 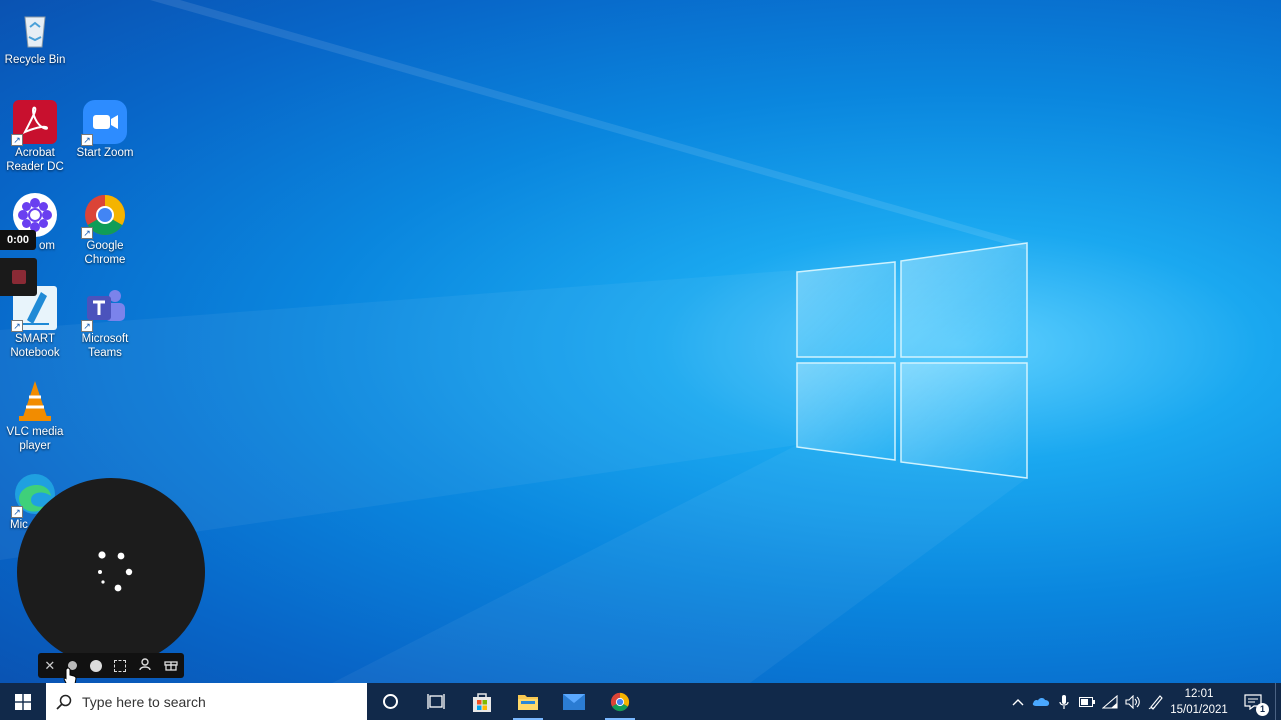 I want to click on microsoft-store-button, so click(x=482, y=701).